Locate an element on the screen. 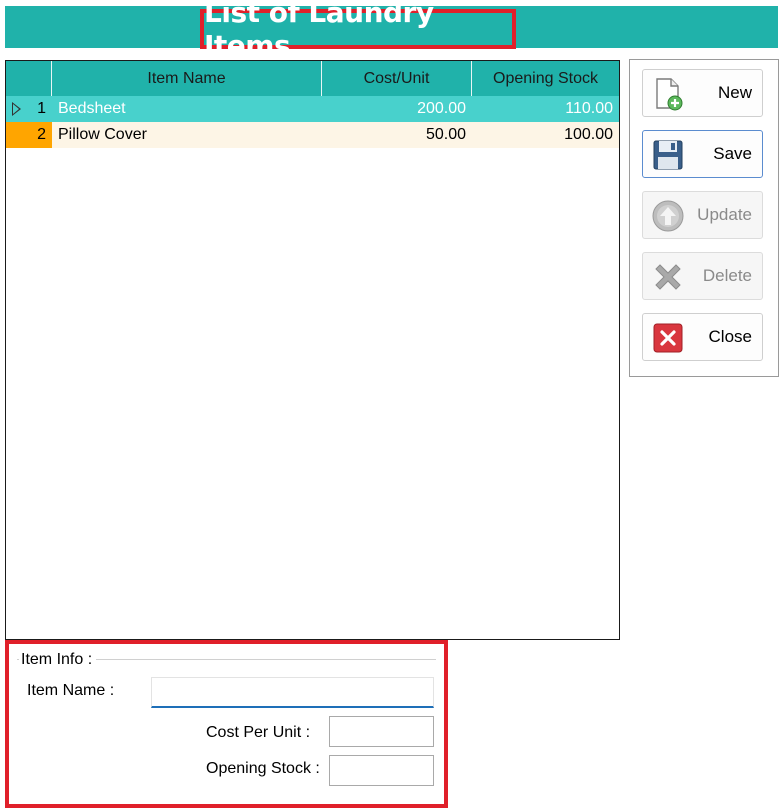 This screenshot has width=781, height=809. cost-per-unit-field is located at coordinates (381, 731).